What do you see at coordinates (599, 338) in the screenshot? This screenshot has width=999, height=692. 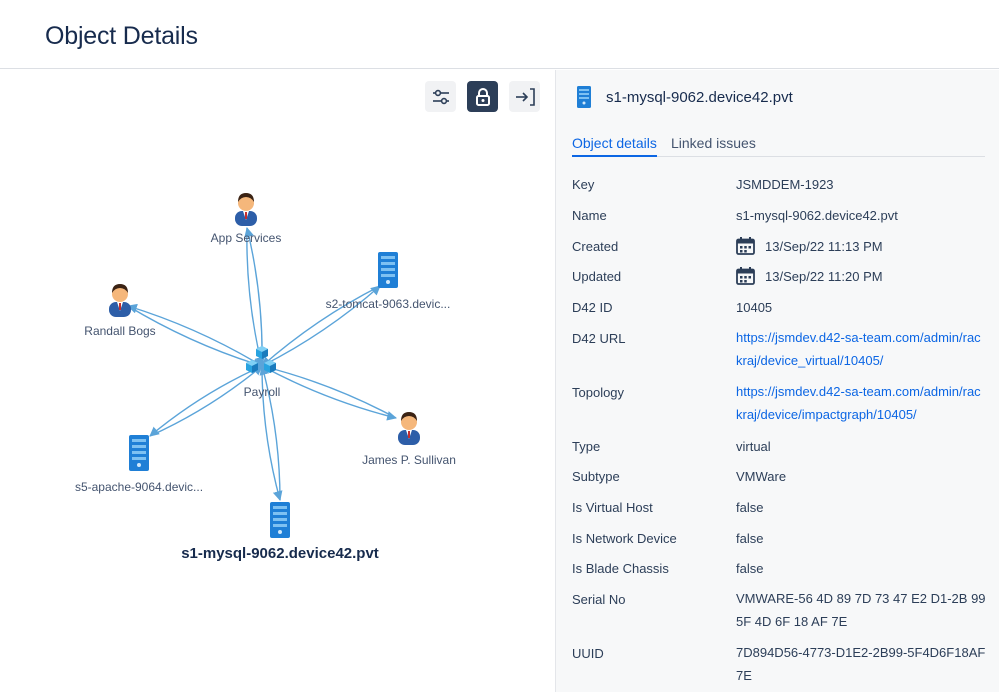 I see `field-label-d42-url: D42 URL` at bounding box center [599, 338].